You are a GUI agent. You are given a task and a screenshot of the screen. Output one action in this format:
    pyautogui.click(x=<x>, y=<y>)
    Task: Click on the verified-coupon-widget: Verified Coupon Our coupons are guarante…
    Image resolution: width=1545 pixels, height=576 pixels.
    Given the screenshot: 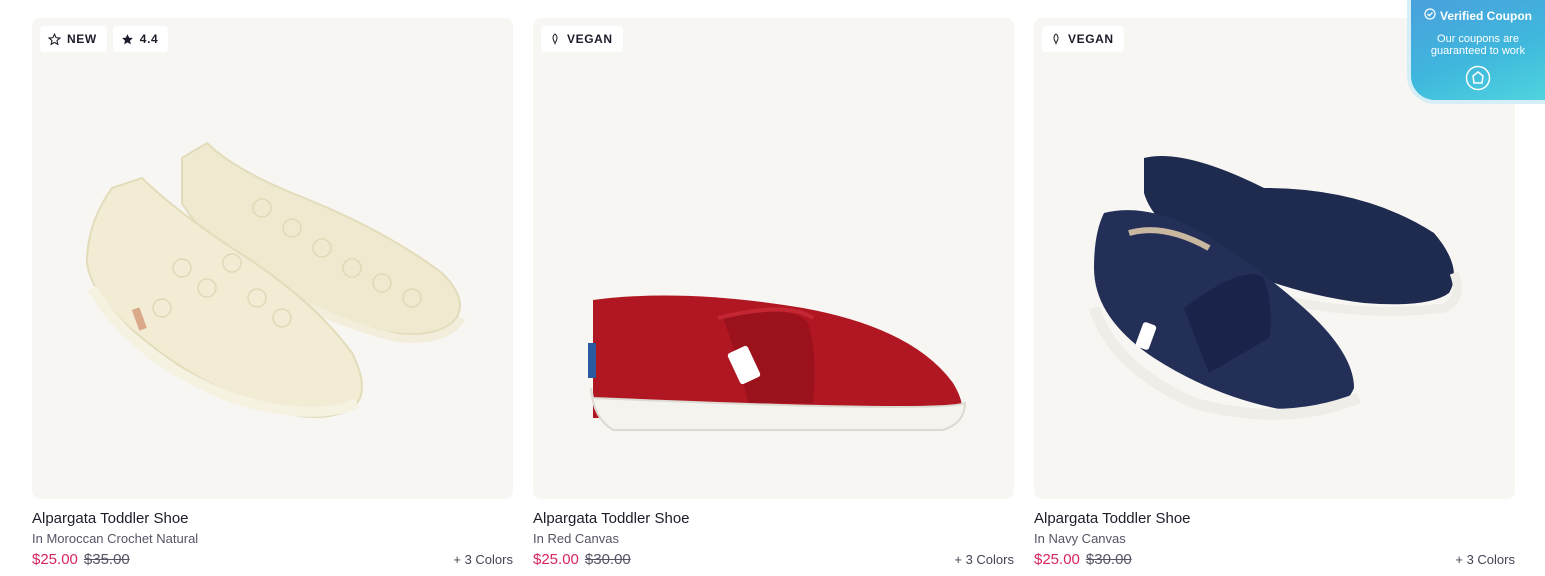 What is the action you would take?
    pyautogui.click(x=1476, y=52)
    